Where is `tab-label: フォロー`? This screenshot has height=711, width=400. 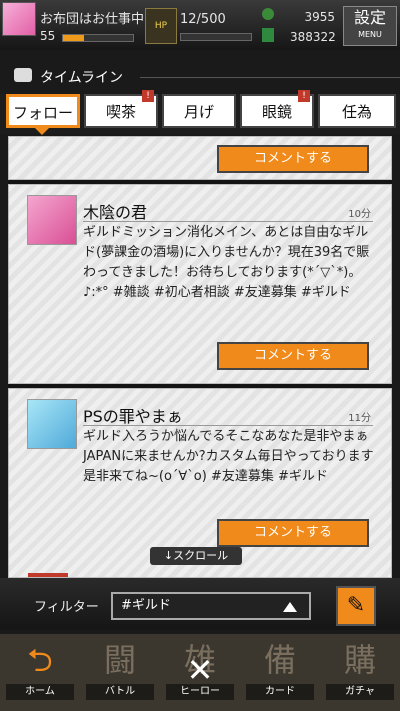
tab-label: フォロー is located at coordinates (42, 113).